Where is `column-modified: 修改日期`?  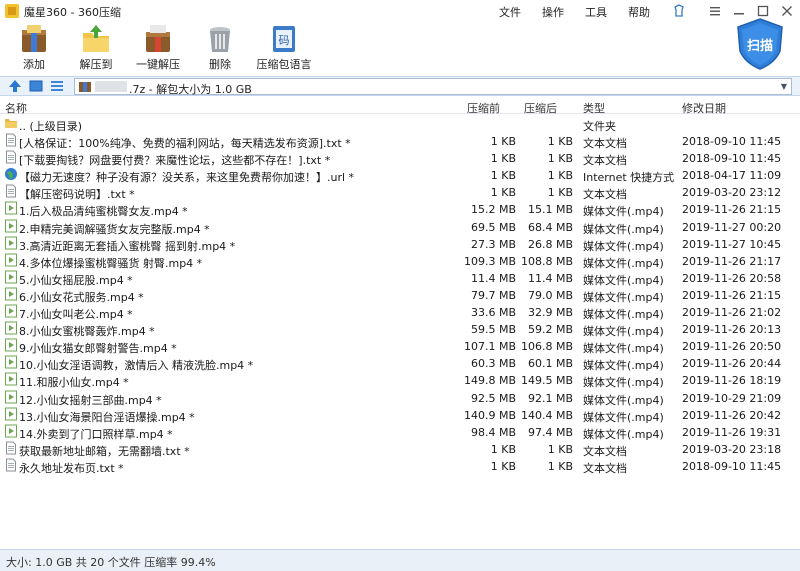 column-modified: 修改日期 is located at coordinates (704, 108).